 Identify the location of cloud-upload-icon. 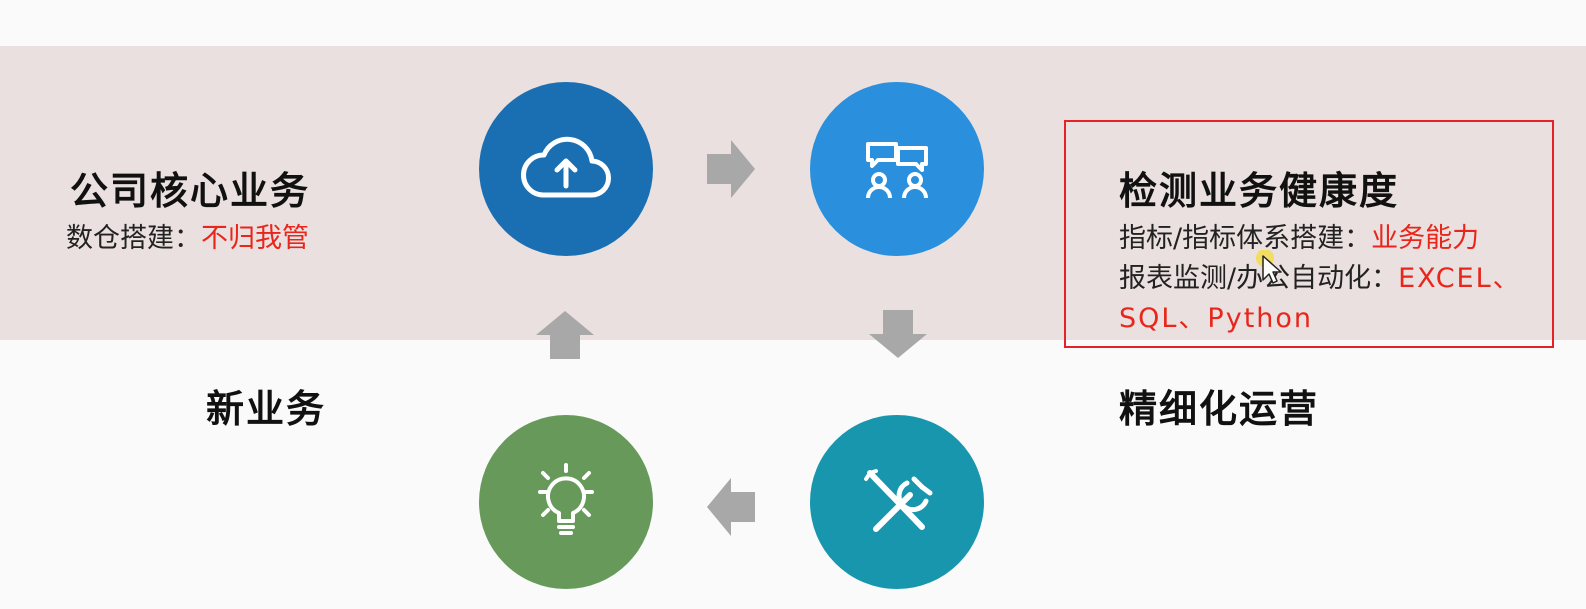
(566, 167).